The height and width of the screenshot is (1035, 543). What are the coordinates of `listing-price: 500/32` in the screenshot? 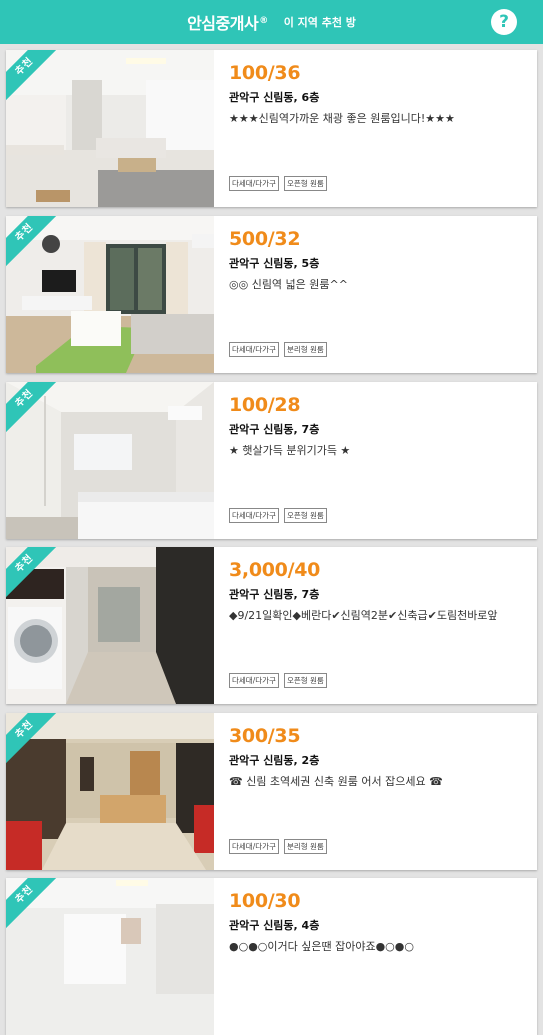 It's located at (265, 239).